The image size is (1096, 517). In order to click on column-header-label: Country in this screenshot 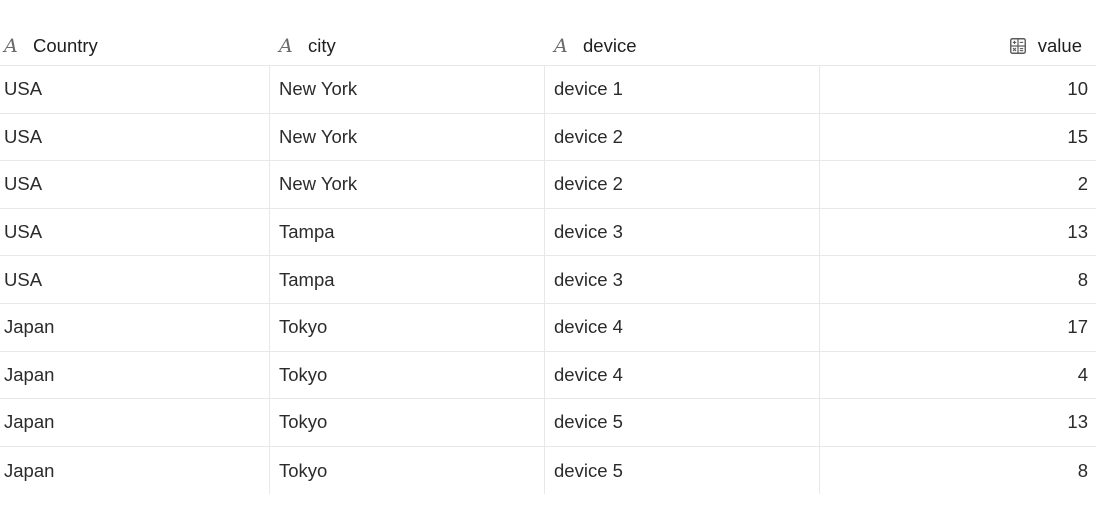, I will do `click(65, 45)`.